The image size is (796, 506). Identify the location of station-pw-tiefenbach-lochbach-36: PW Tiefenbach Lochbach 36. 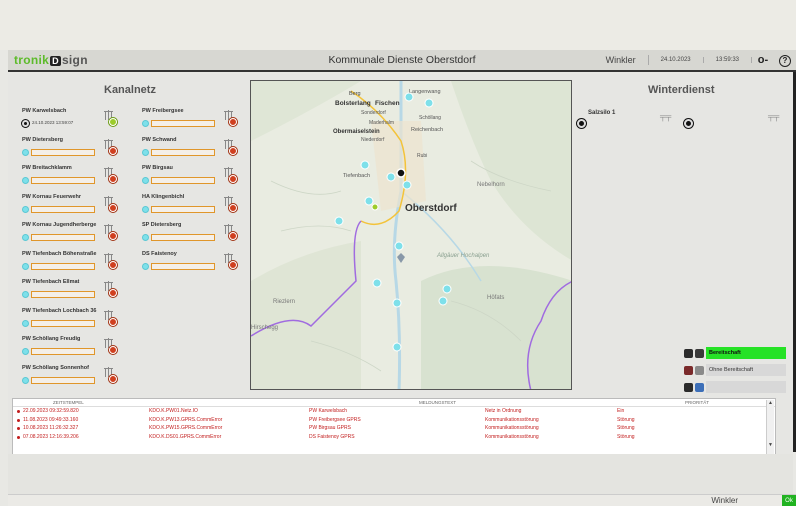
(82, 322).